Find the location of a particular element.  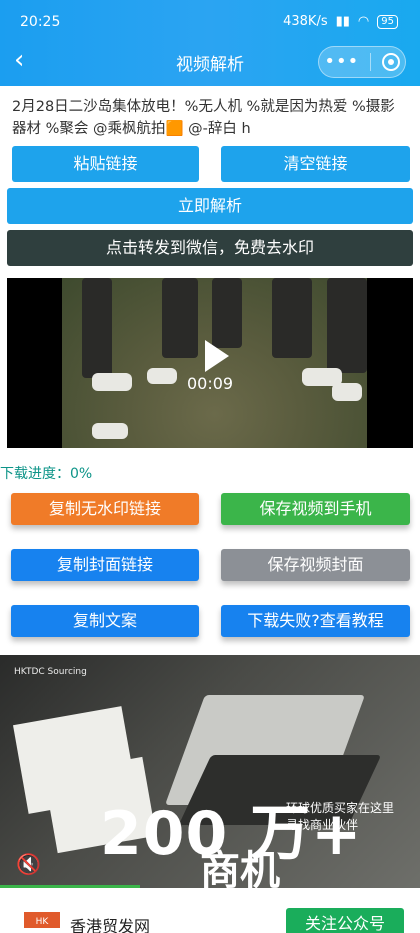

copy-text-button: 复制文案 is located at coordinates (105, 621).